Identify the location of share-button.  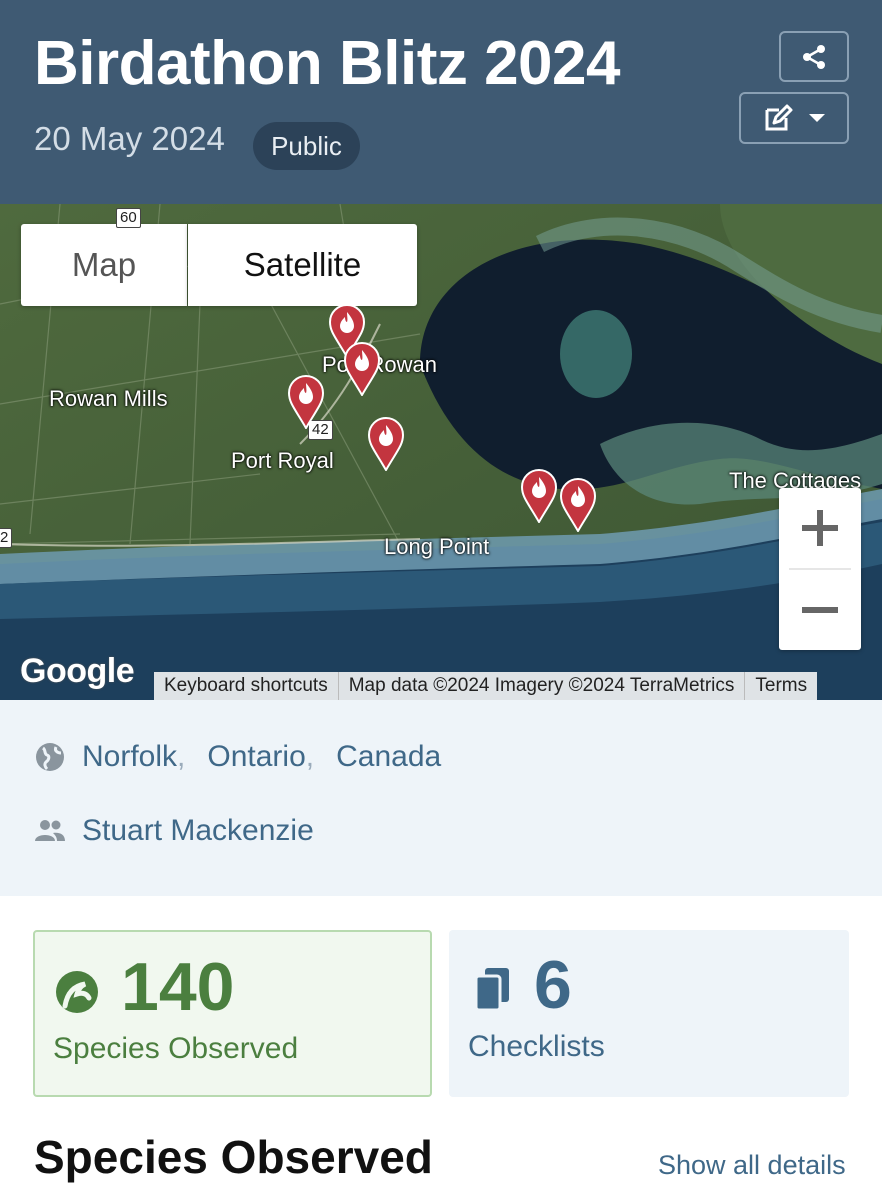
(814, 56).